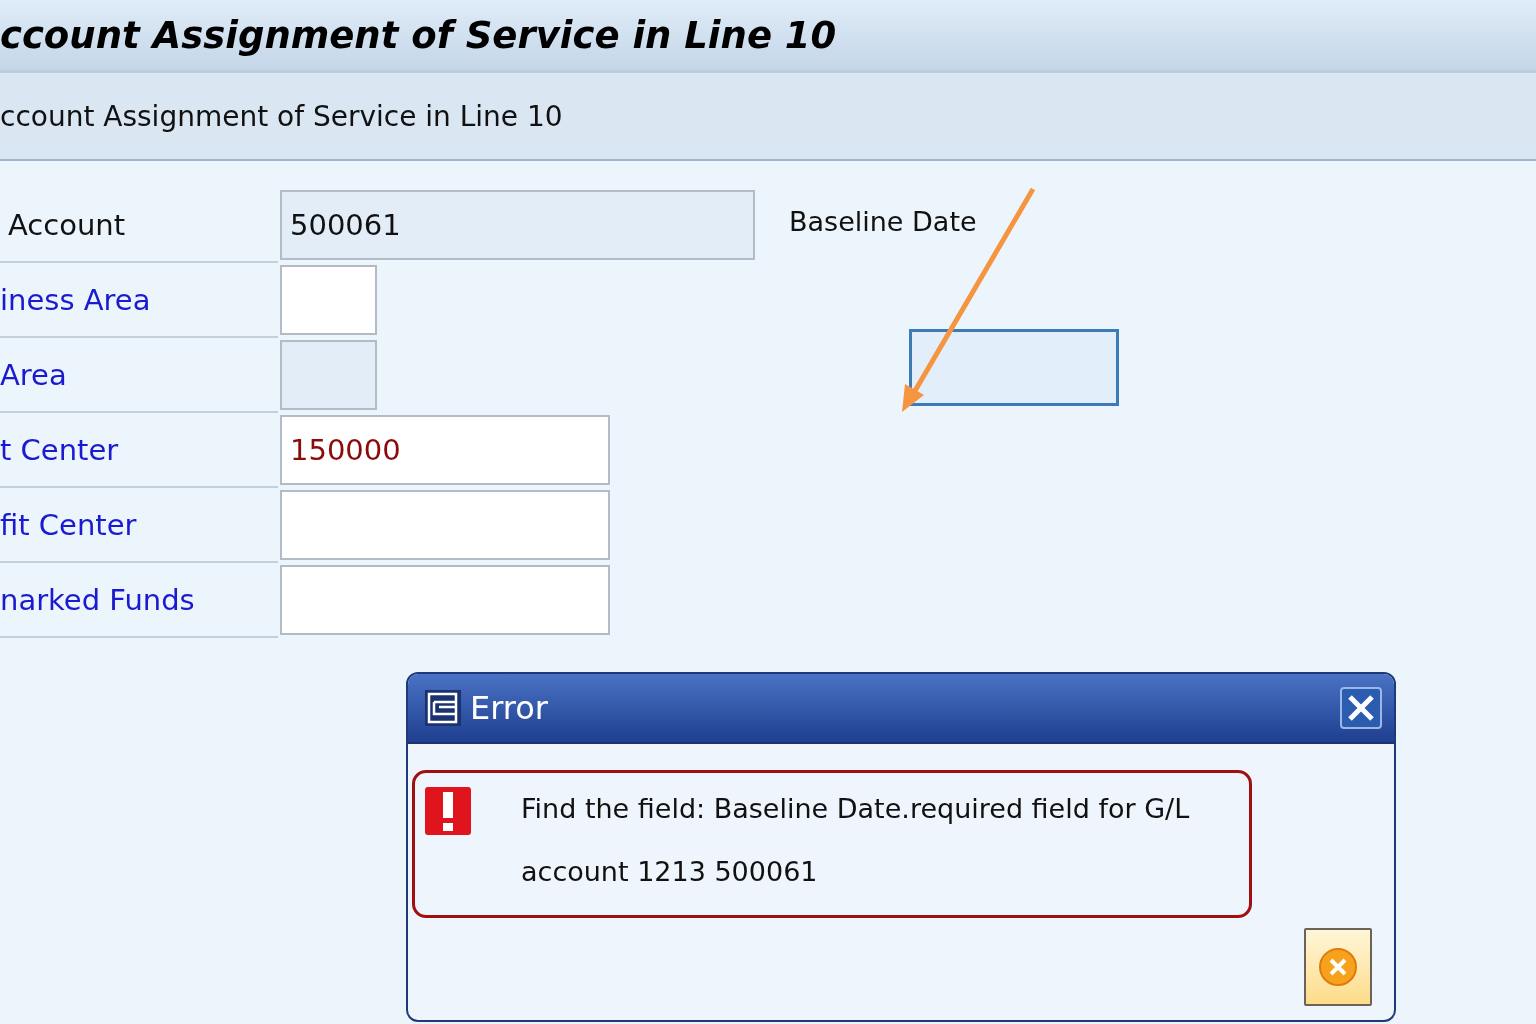 This screenshot has height=1024, width=1536. What do you see at coordinates (517, 225) in the screenshot?
I see `input-field: 500061` at bounding box center [517, 225].